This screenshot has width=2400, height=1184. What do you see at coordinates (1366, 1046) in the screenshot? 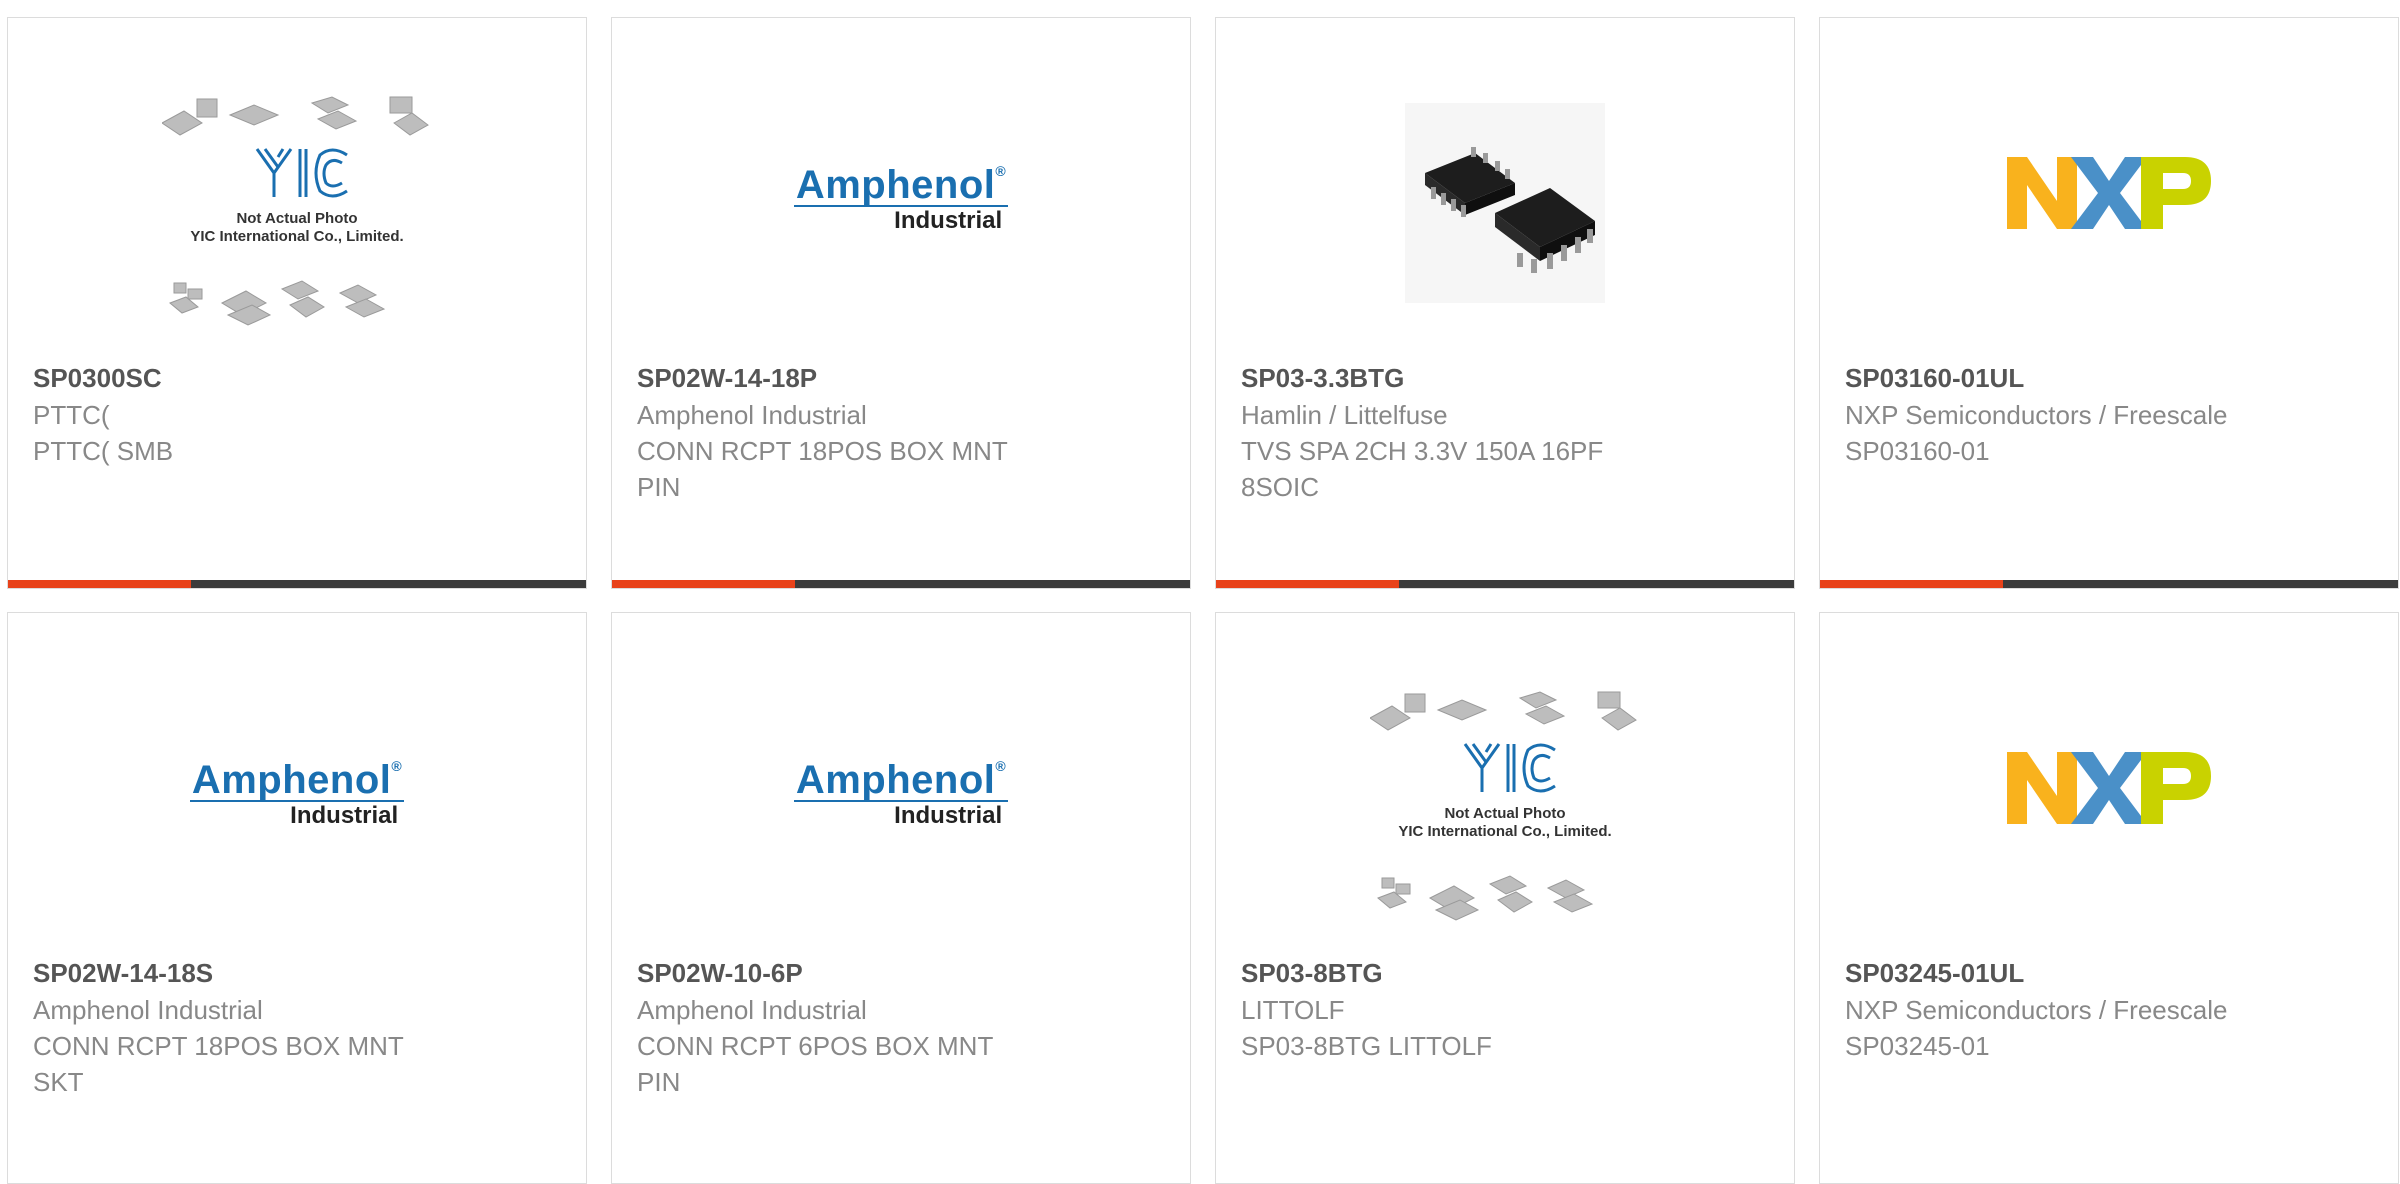
I see `description: SP03-8BTG LITTOLF` at bounding box center [1366, 1046].